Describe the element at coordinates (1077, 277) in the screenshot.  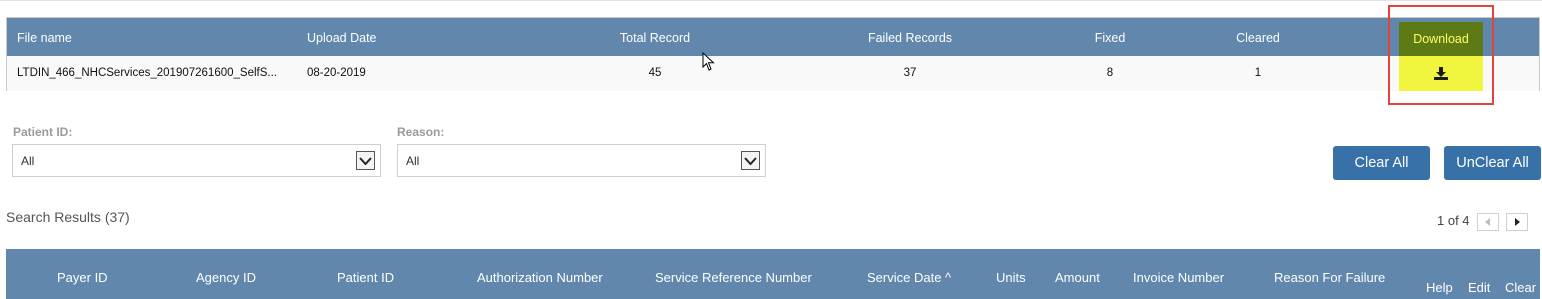
I see `col-amount: Amount` at that location.